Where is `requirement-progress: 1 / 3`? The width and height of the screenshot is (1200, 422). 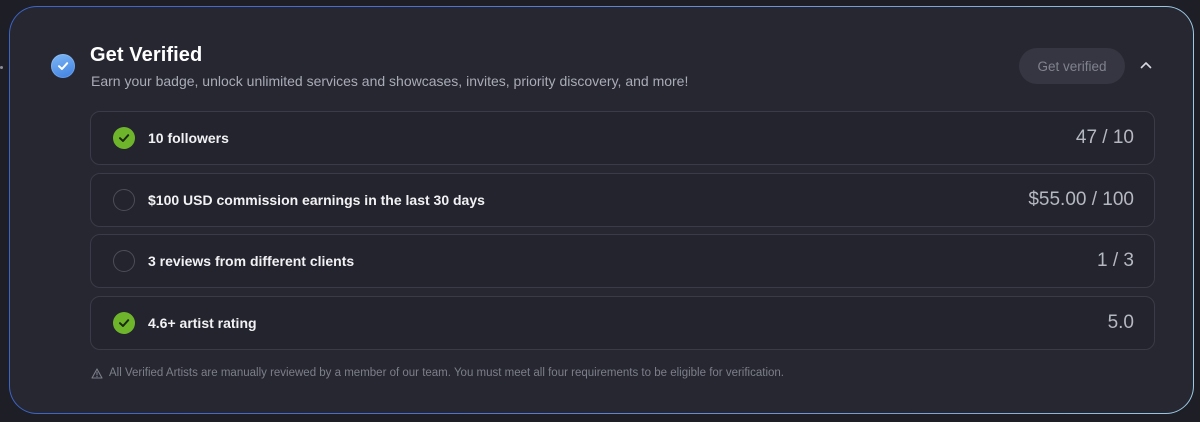 requirement-progress: 1 / 3 is located at coordinates (1115, 260).